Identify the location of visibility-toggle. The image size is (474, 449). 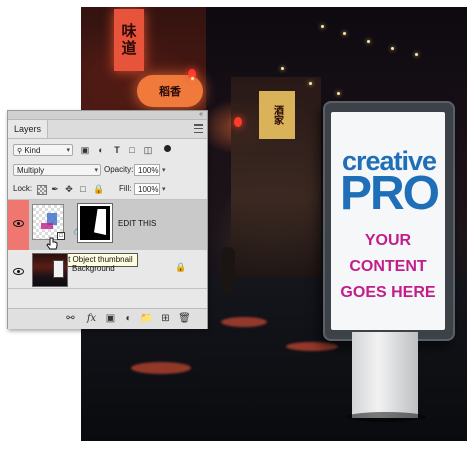
(18, 225).